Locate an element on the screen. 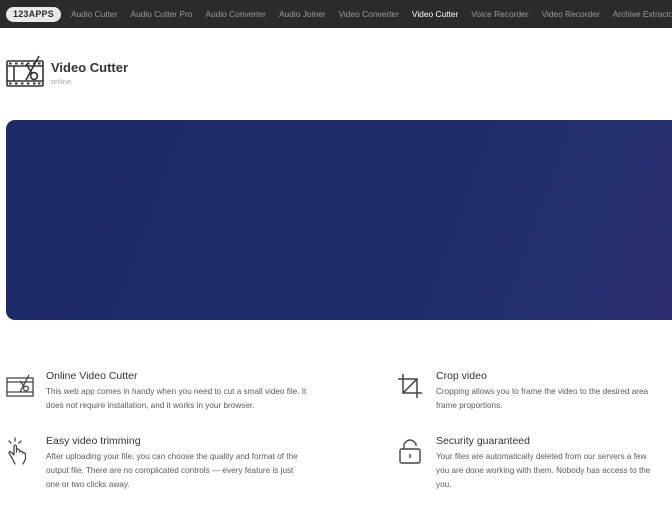 The width and height of the screenshot is (672, 508). nav-item-audio-cutter-pro: Audio Cutter Pro is located at coordinates (162, 14).